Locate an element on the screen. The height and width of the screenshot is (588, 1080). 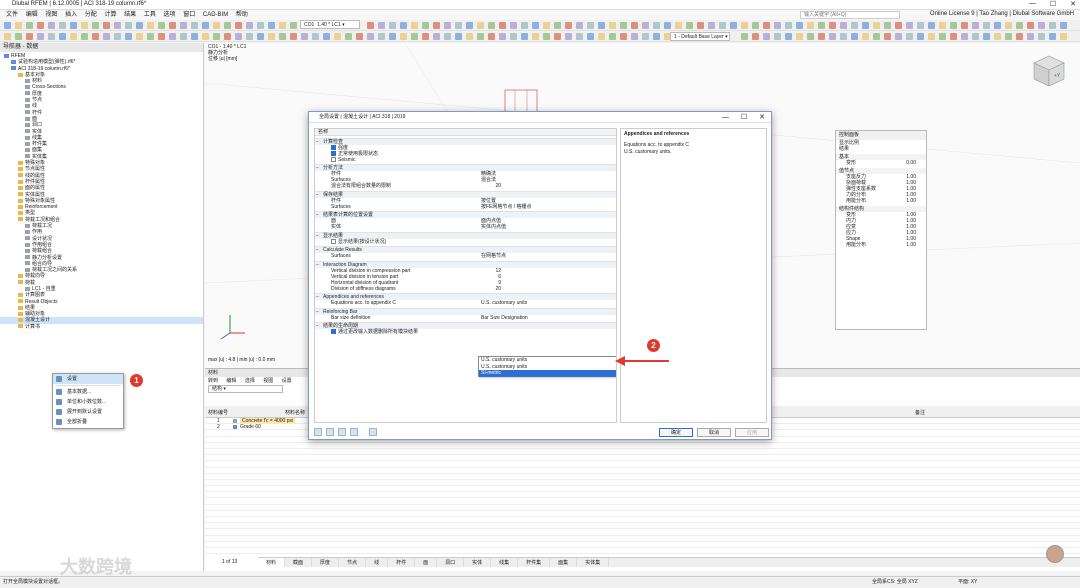
settings-row: 显示结果(按设计状况) is located at coordinates (465, 241).